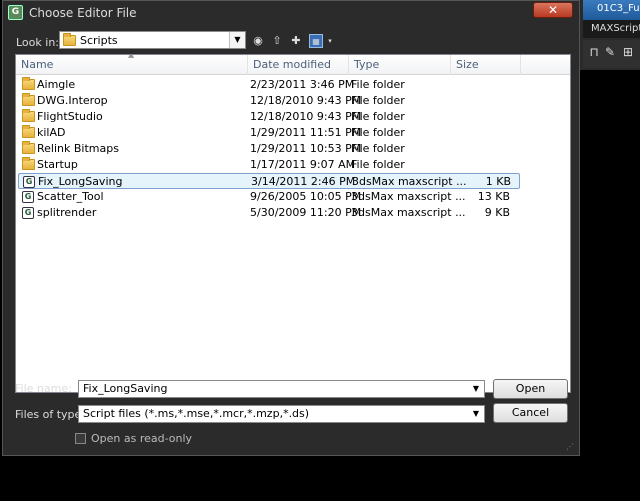 This screenshot has width=640, height=501. I want to click on file-name: splitrender, so click(67, 212).